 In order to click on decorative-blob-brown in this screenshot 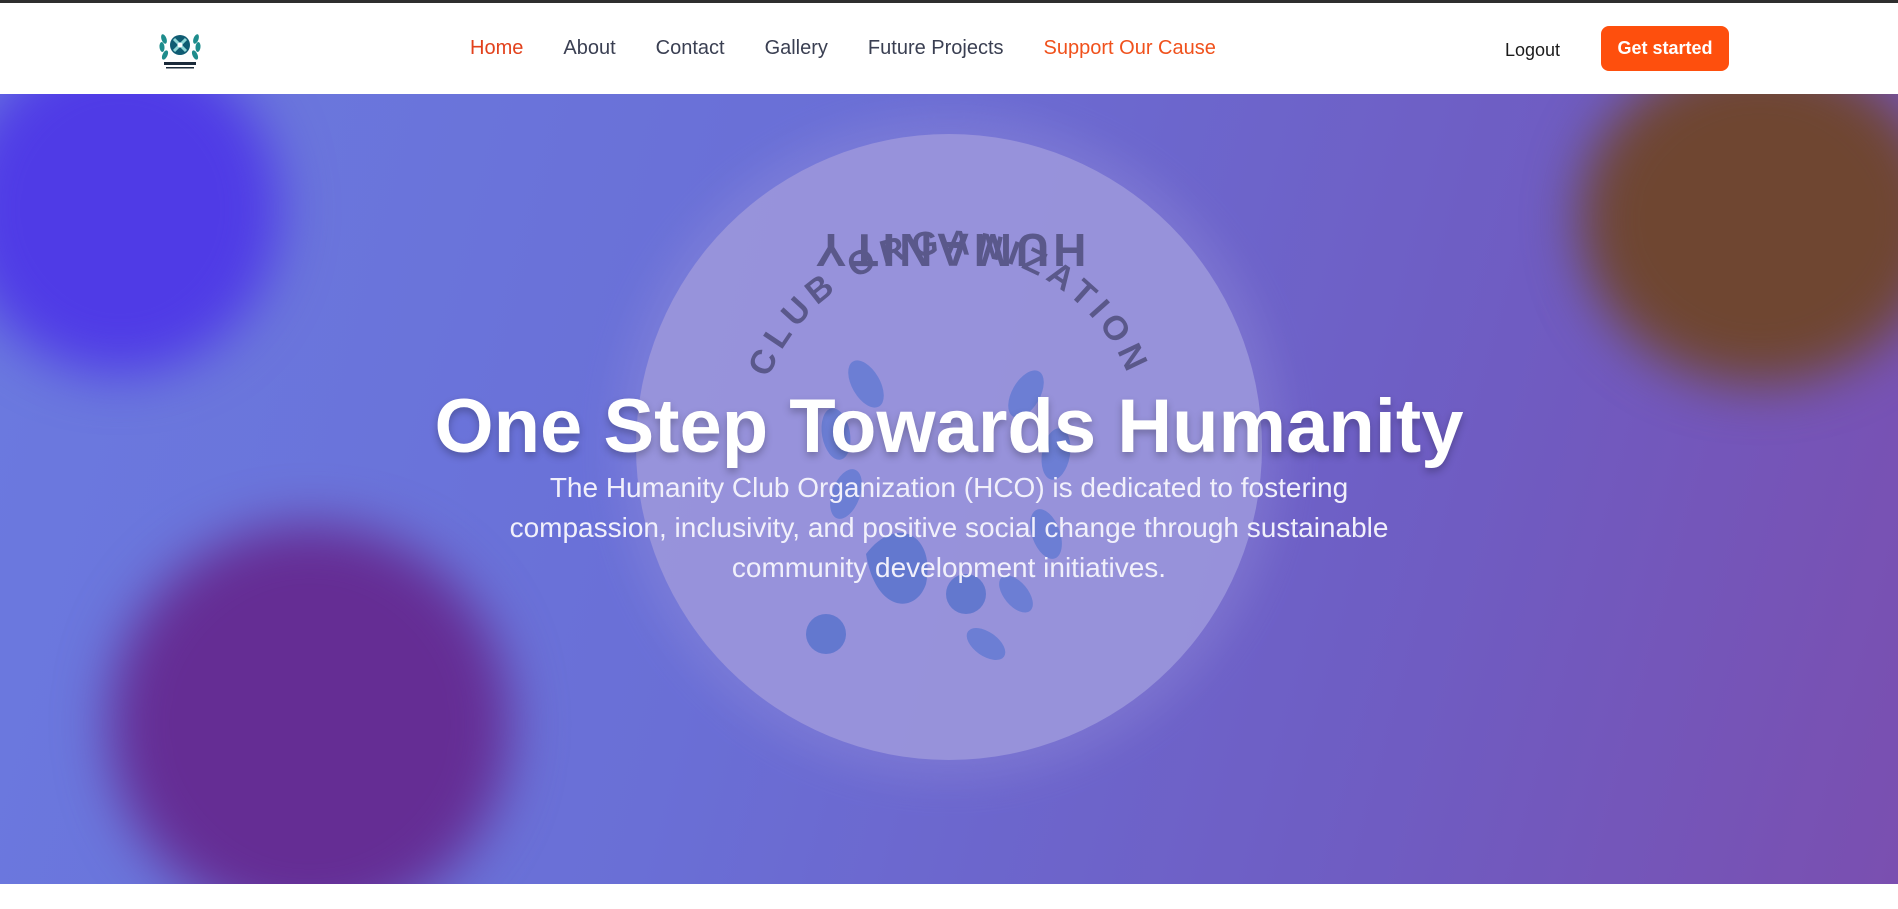, I will do `click(1739, 239)`.